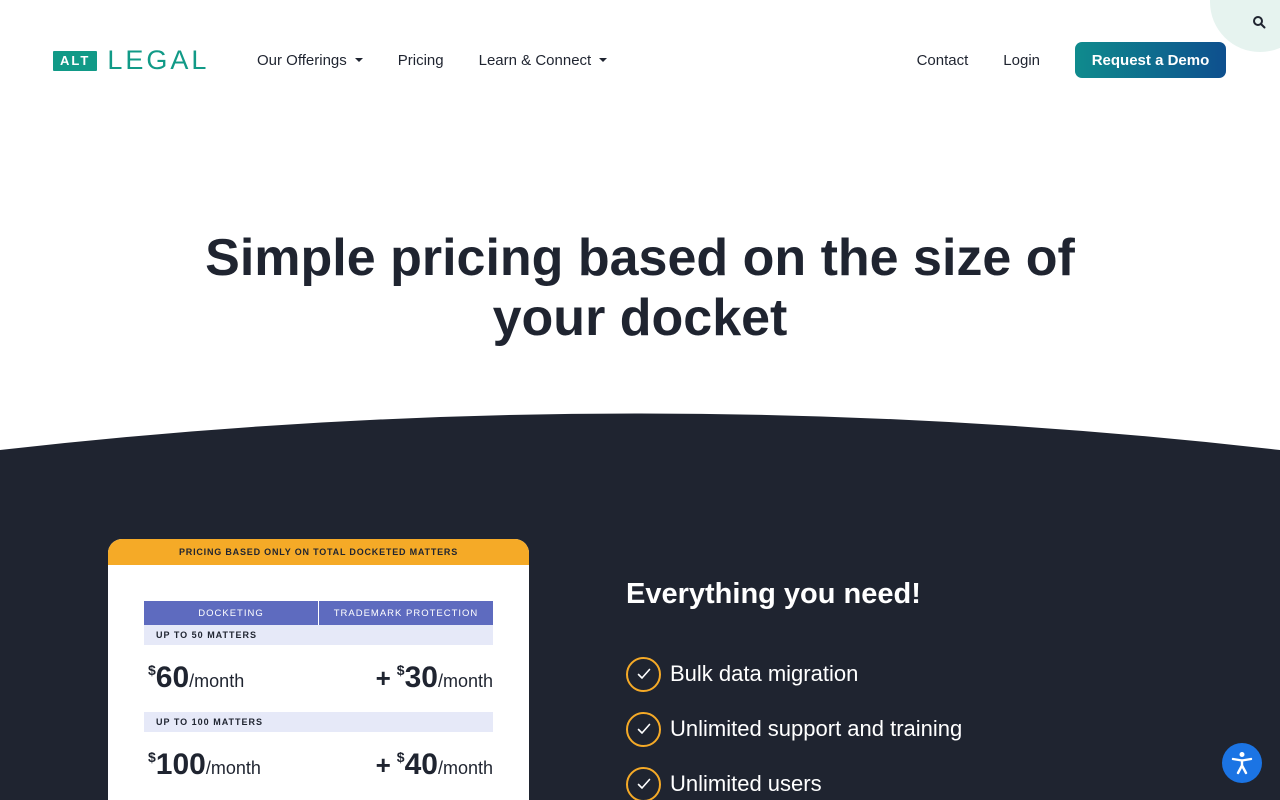 Image resolution: width=1280 pixels, height=800 pixels. I want to click on logo-badge: ALT, so click(75, 60).